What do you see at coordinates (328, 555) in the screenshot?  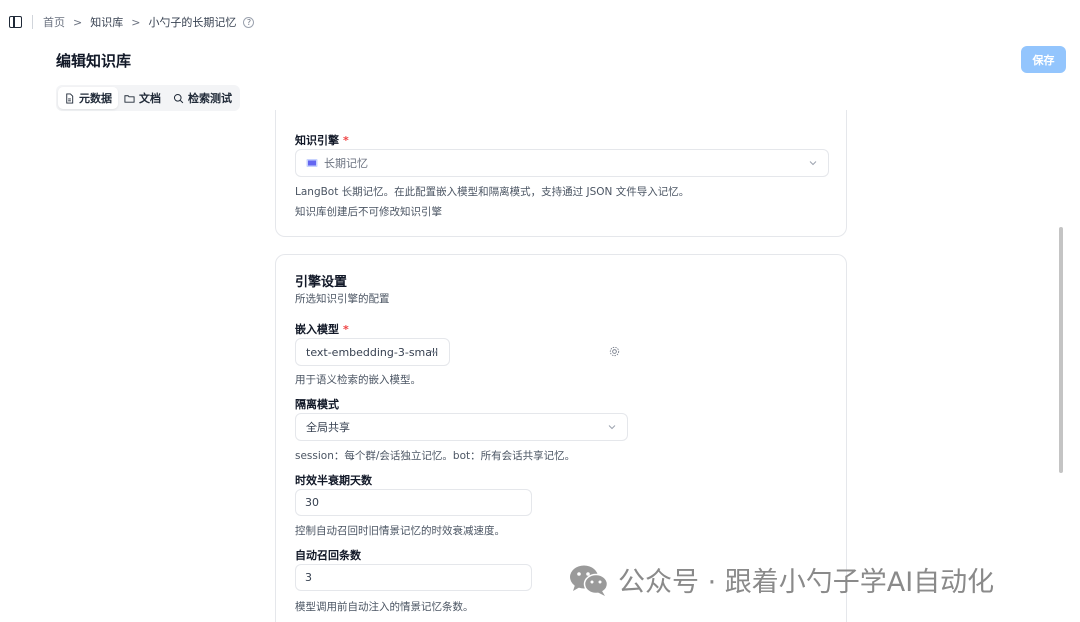 I see `auto-recall-label: 自动召回条数` at bounding box center [328, 555].